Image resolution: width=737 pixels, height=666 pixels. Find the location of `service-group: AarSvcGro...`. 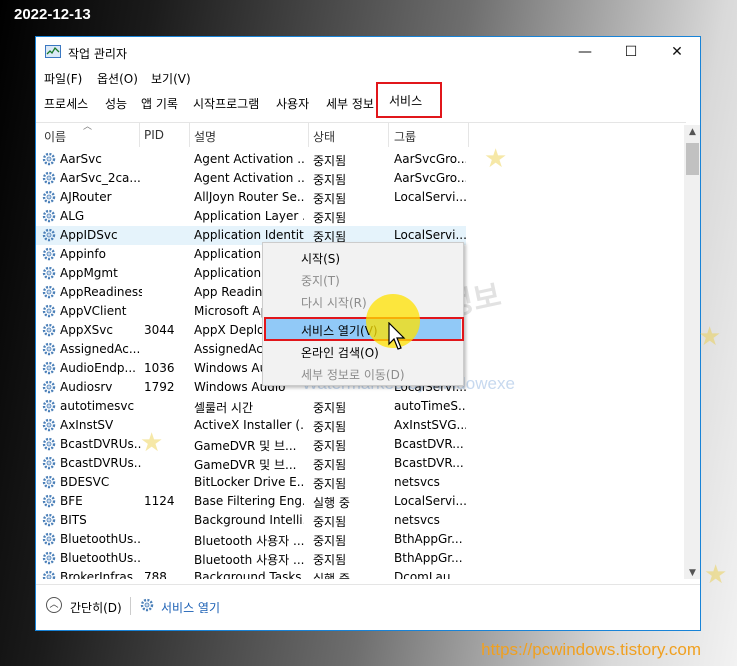

service-group: AarSvcGro... is located at coordinates (430, 178).